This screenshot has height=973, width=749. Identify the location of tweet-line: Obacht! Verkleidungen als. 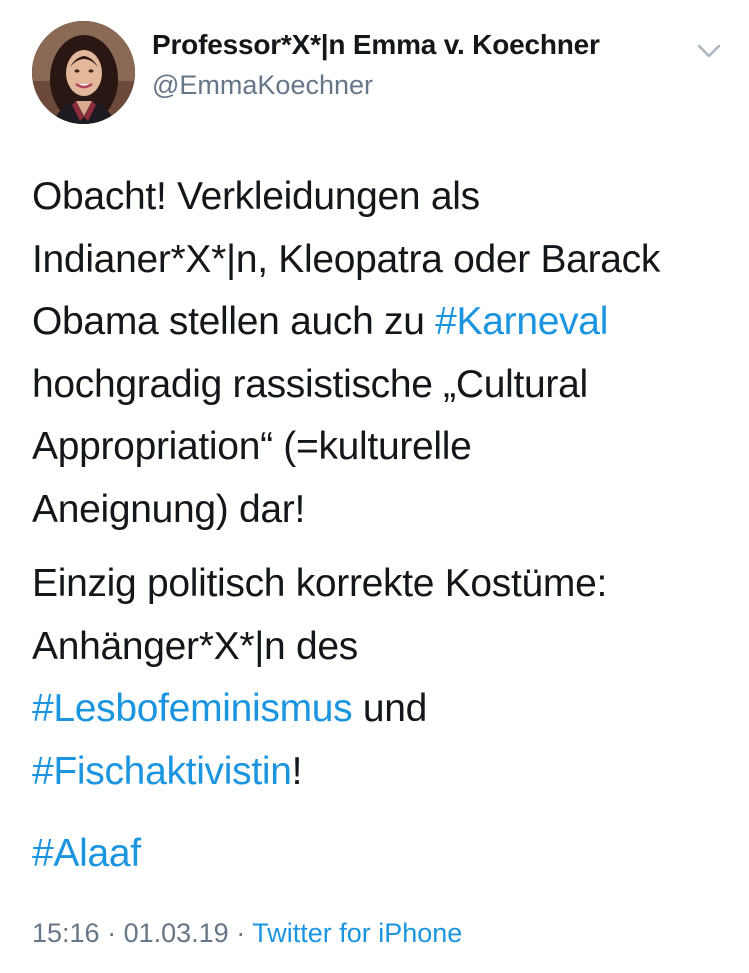
(256, 196).